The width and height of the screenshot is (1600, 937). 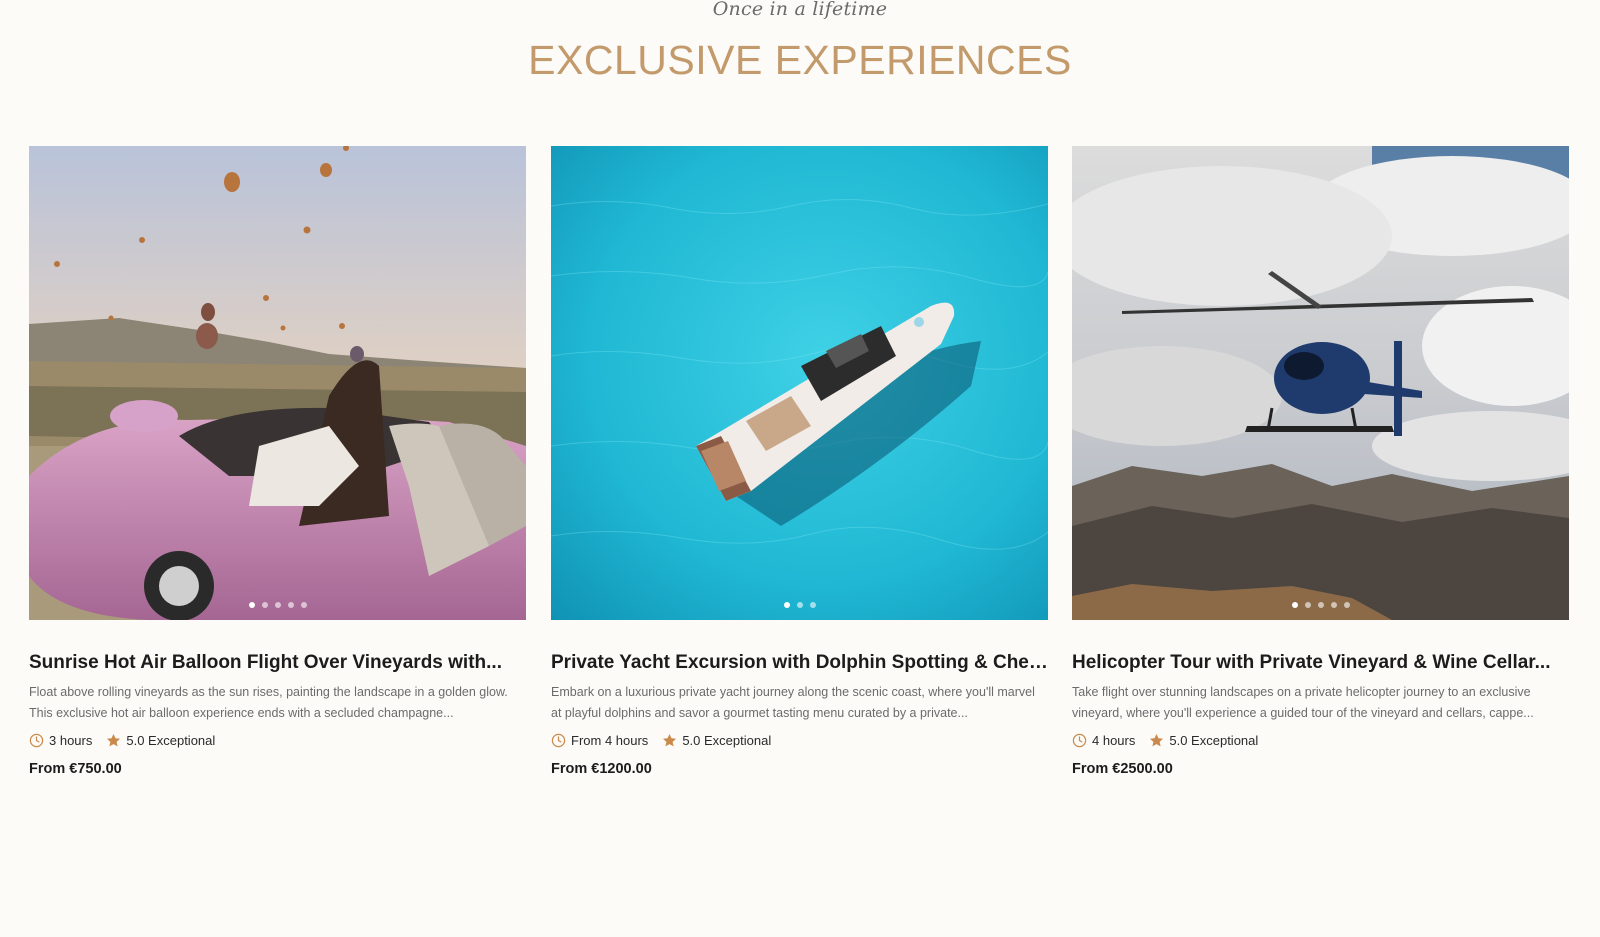 What do you see at coordinates (1320, 740) in the screenshot?
I see `experience-meta: 4 hours 5.0 Exceptional` at bounding box center [1320, 740].